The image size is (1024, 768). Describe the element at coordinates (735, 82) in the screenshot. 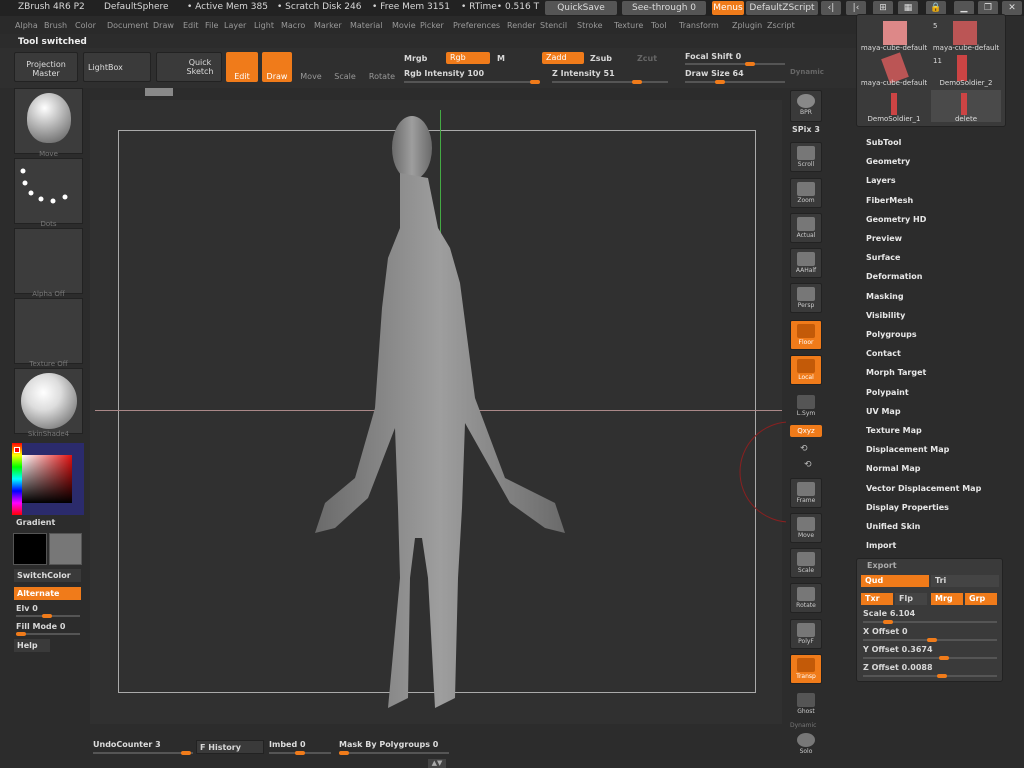

I see `draw-size-slider` at that location.